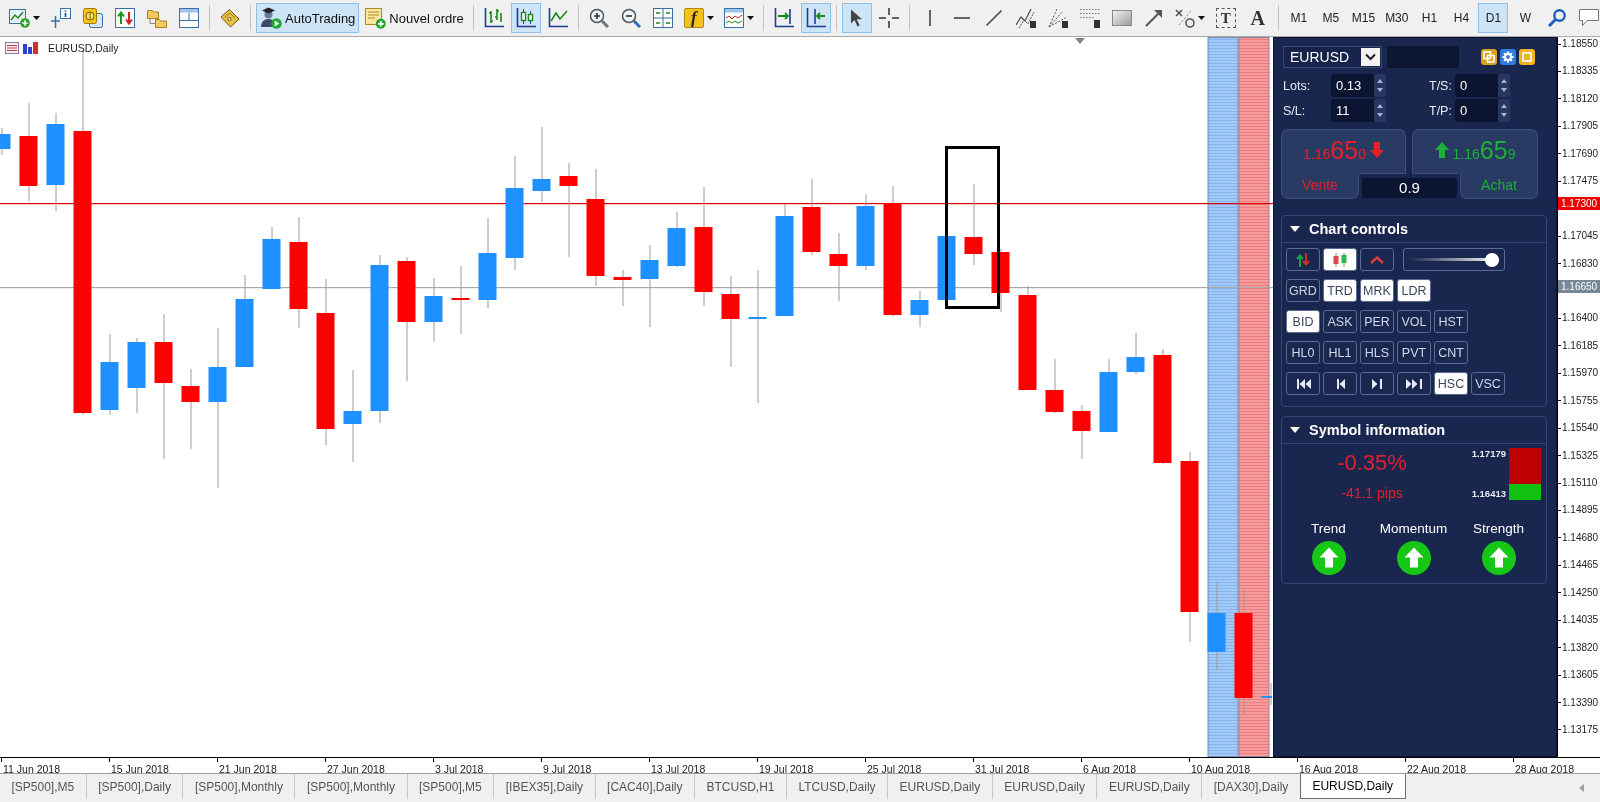  What do you see at coordinates (856, 18) in the screenshot?
I see `cursor-button` at bounding box center [856, 18].